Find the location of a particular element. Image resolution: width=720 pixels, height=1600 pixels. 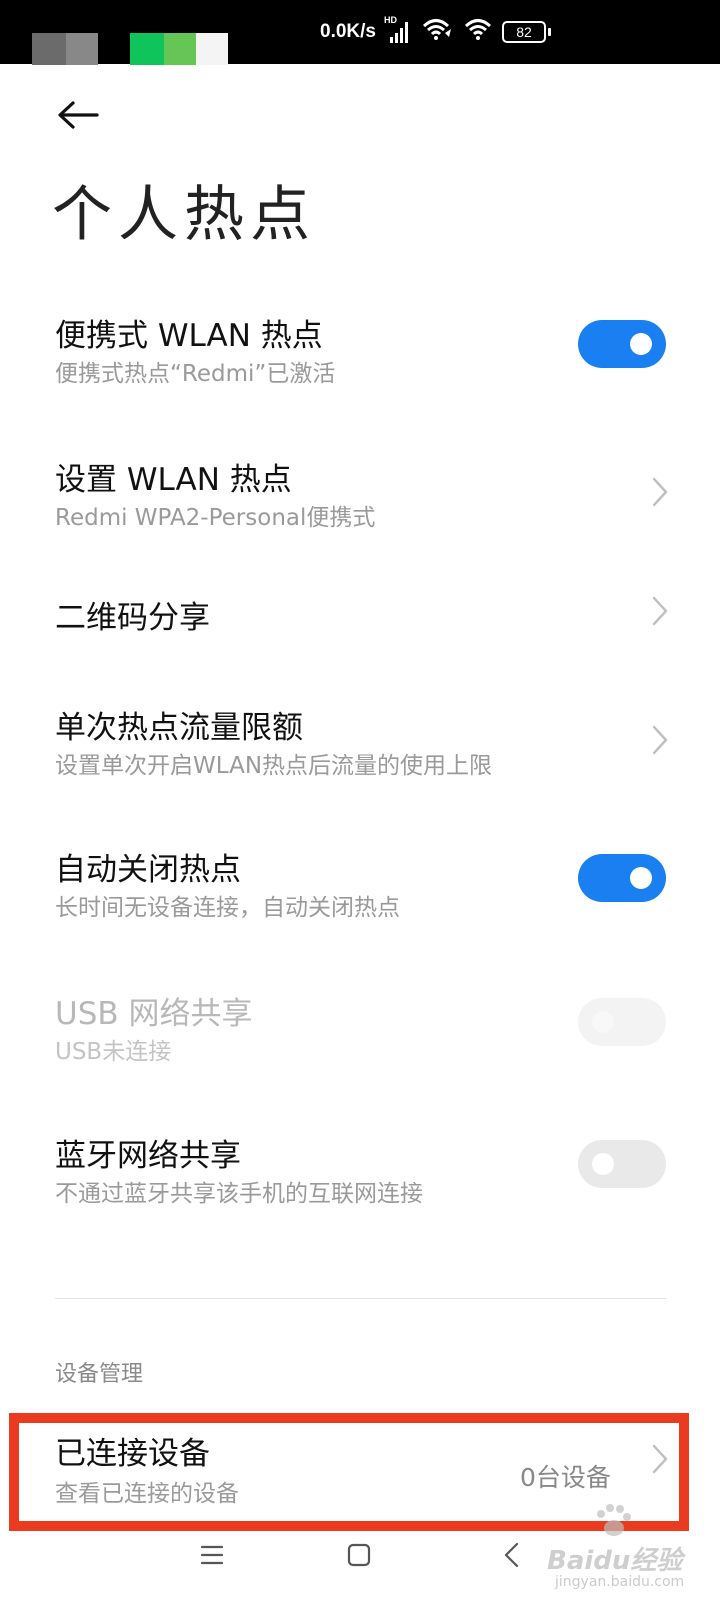

setting-bluetooth-tethering: 蓝牙网络共享 不通过蓝牙共享该手机的互联网连接 is located at coordinates (360, 1175).